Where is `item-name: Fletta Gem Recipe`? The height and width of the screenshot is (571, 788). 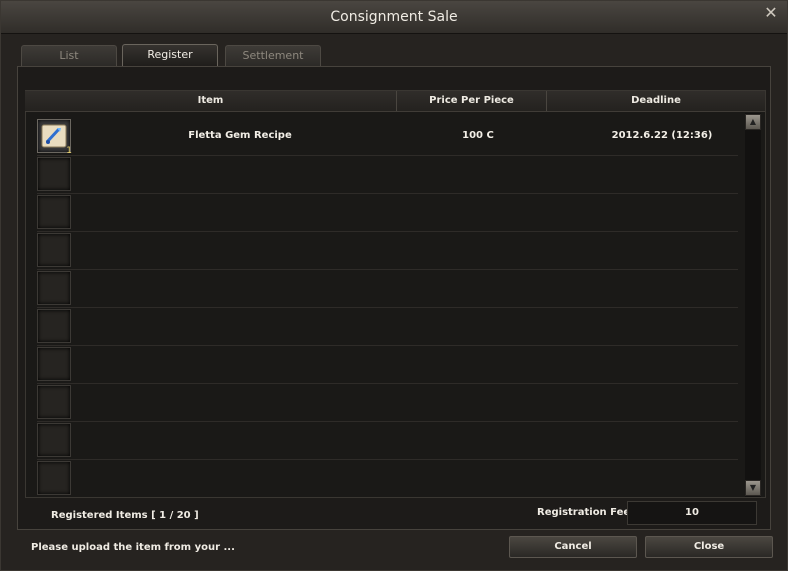 item-name: Fletta Gem Recipe is located at coordinates (240, 135).